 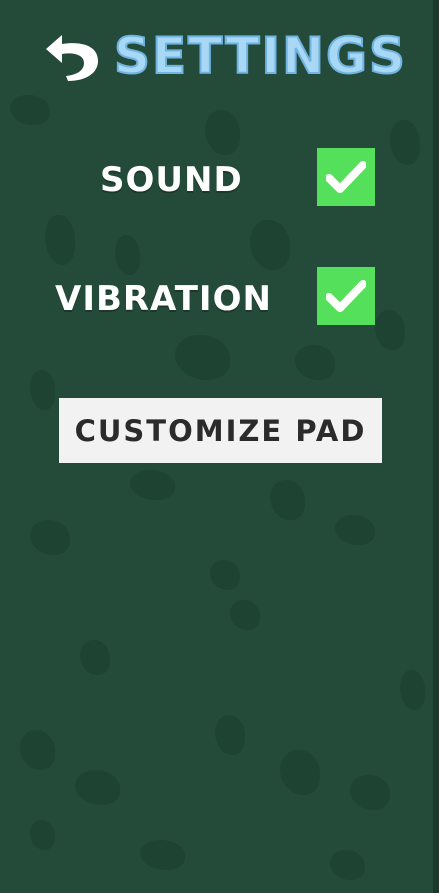 I want to click on header: SETTINGS, so click(x=223, y=56).